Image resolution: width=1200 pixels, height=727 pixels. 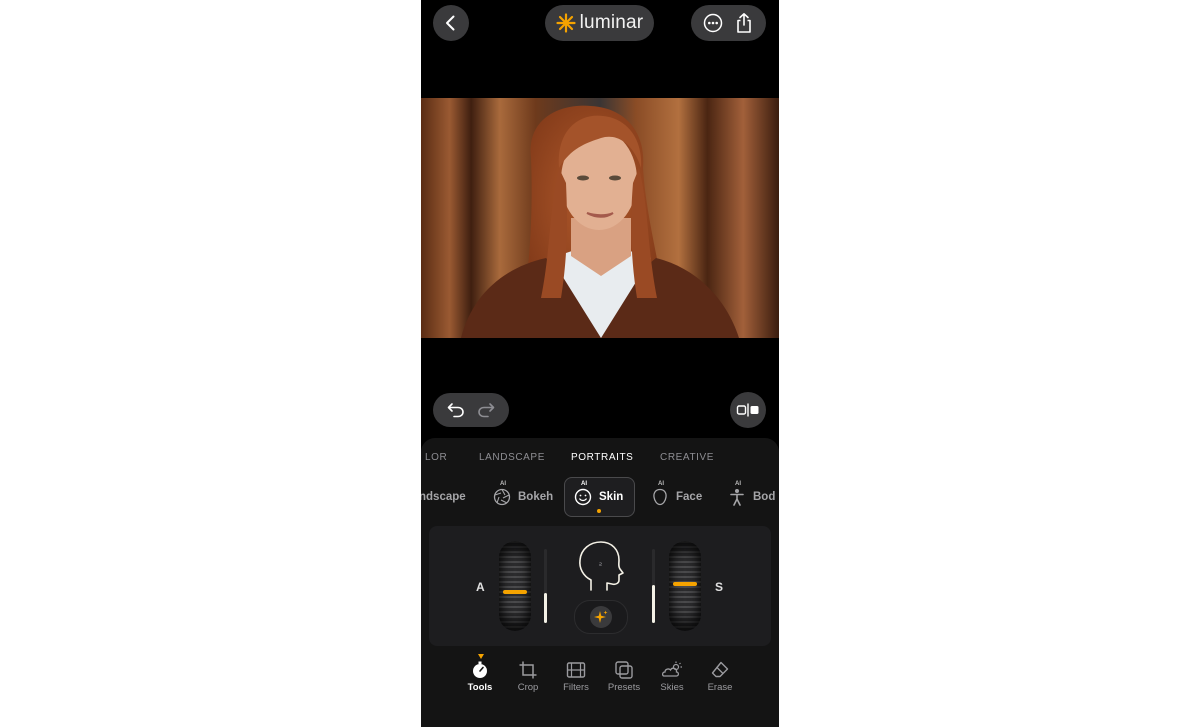 What do you see at coordinates (653, 604) in the screenshot?
I see `right-level-fill` at bounding box center [653, 604].